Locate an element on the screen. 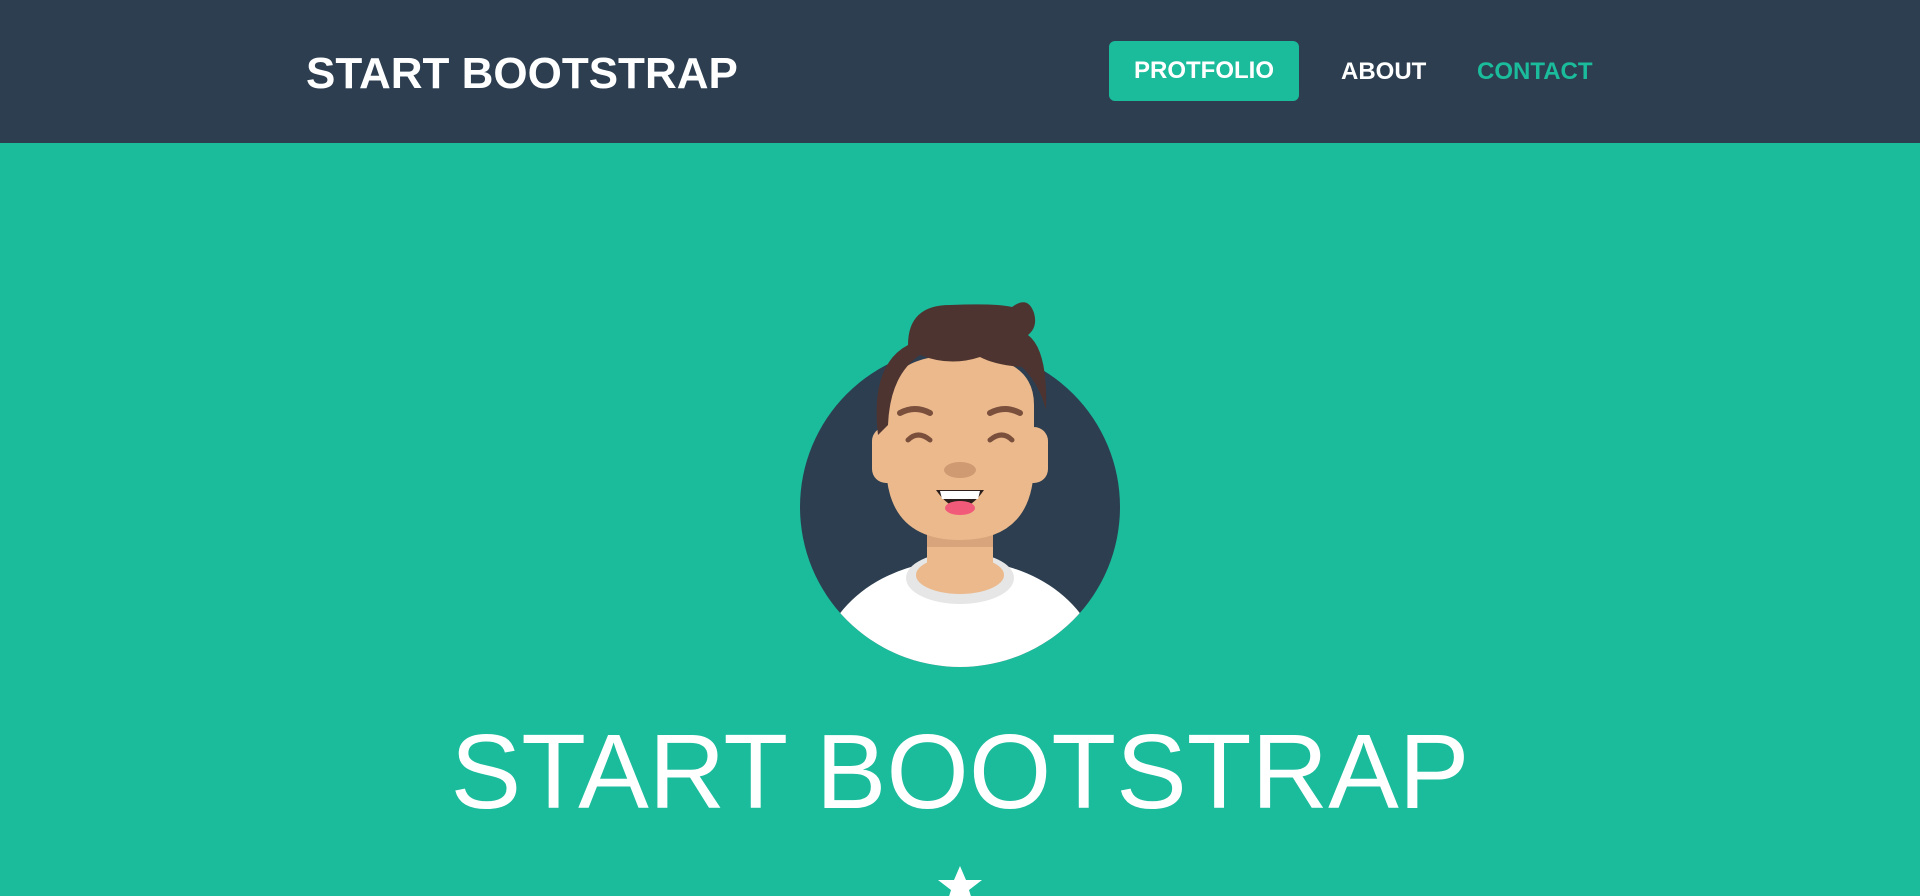 This screenshot has height=896, width=1920. star-icon is located at coordinates (960, 881).